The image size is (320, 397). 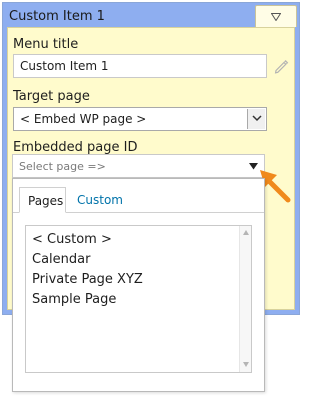 What do you see at coordinates (74, 299) in the screenshot?
I see `list-item: Sample Page` at bounding box center [74, 299].